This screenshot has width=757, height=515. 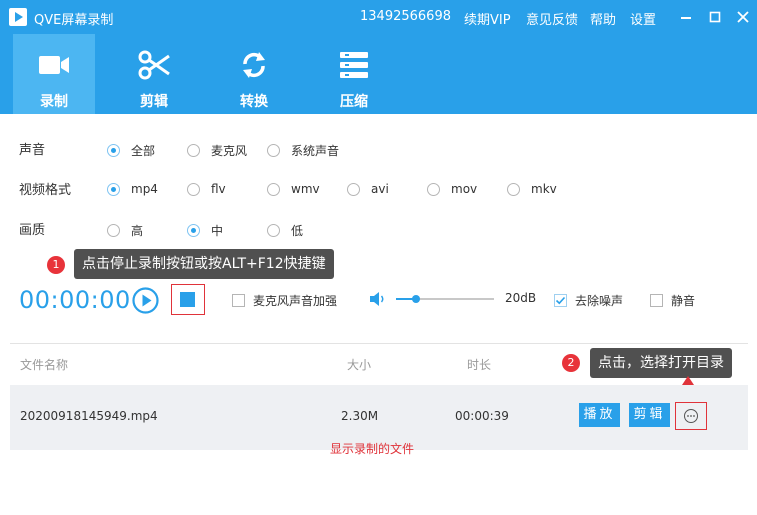 What do you see at coordinates (32, 150) in the screenshot?
I see `sound-label: 声音` at bounding box center [32, 150].